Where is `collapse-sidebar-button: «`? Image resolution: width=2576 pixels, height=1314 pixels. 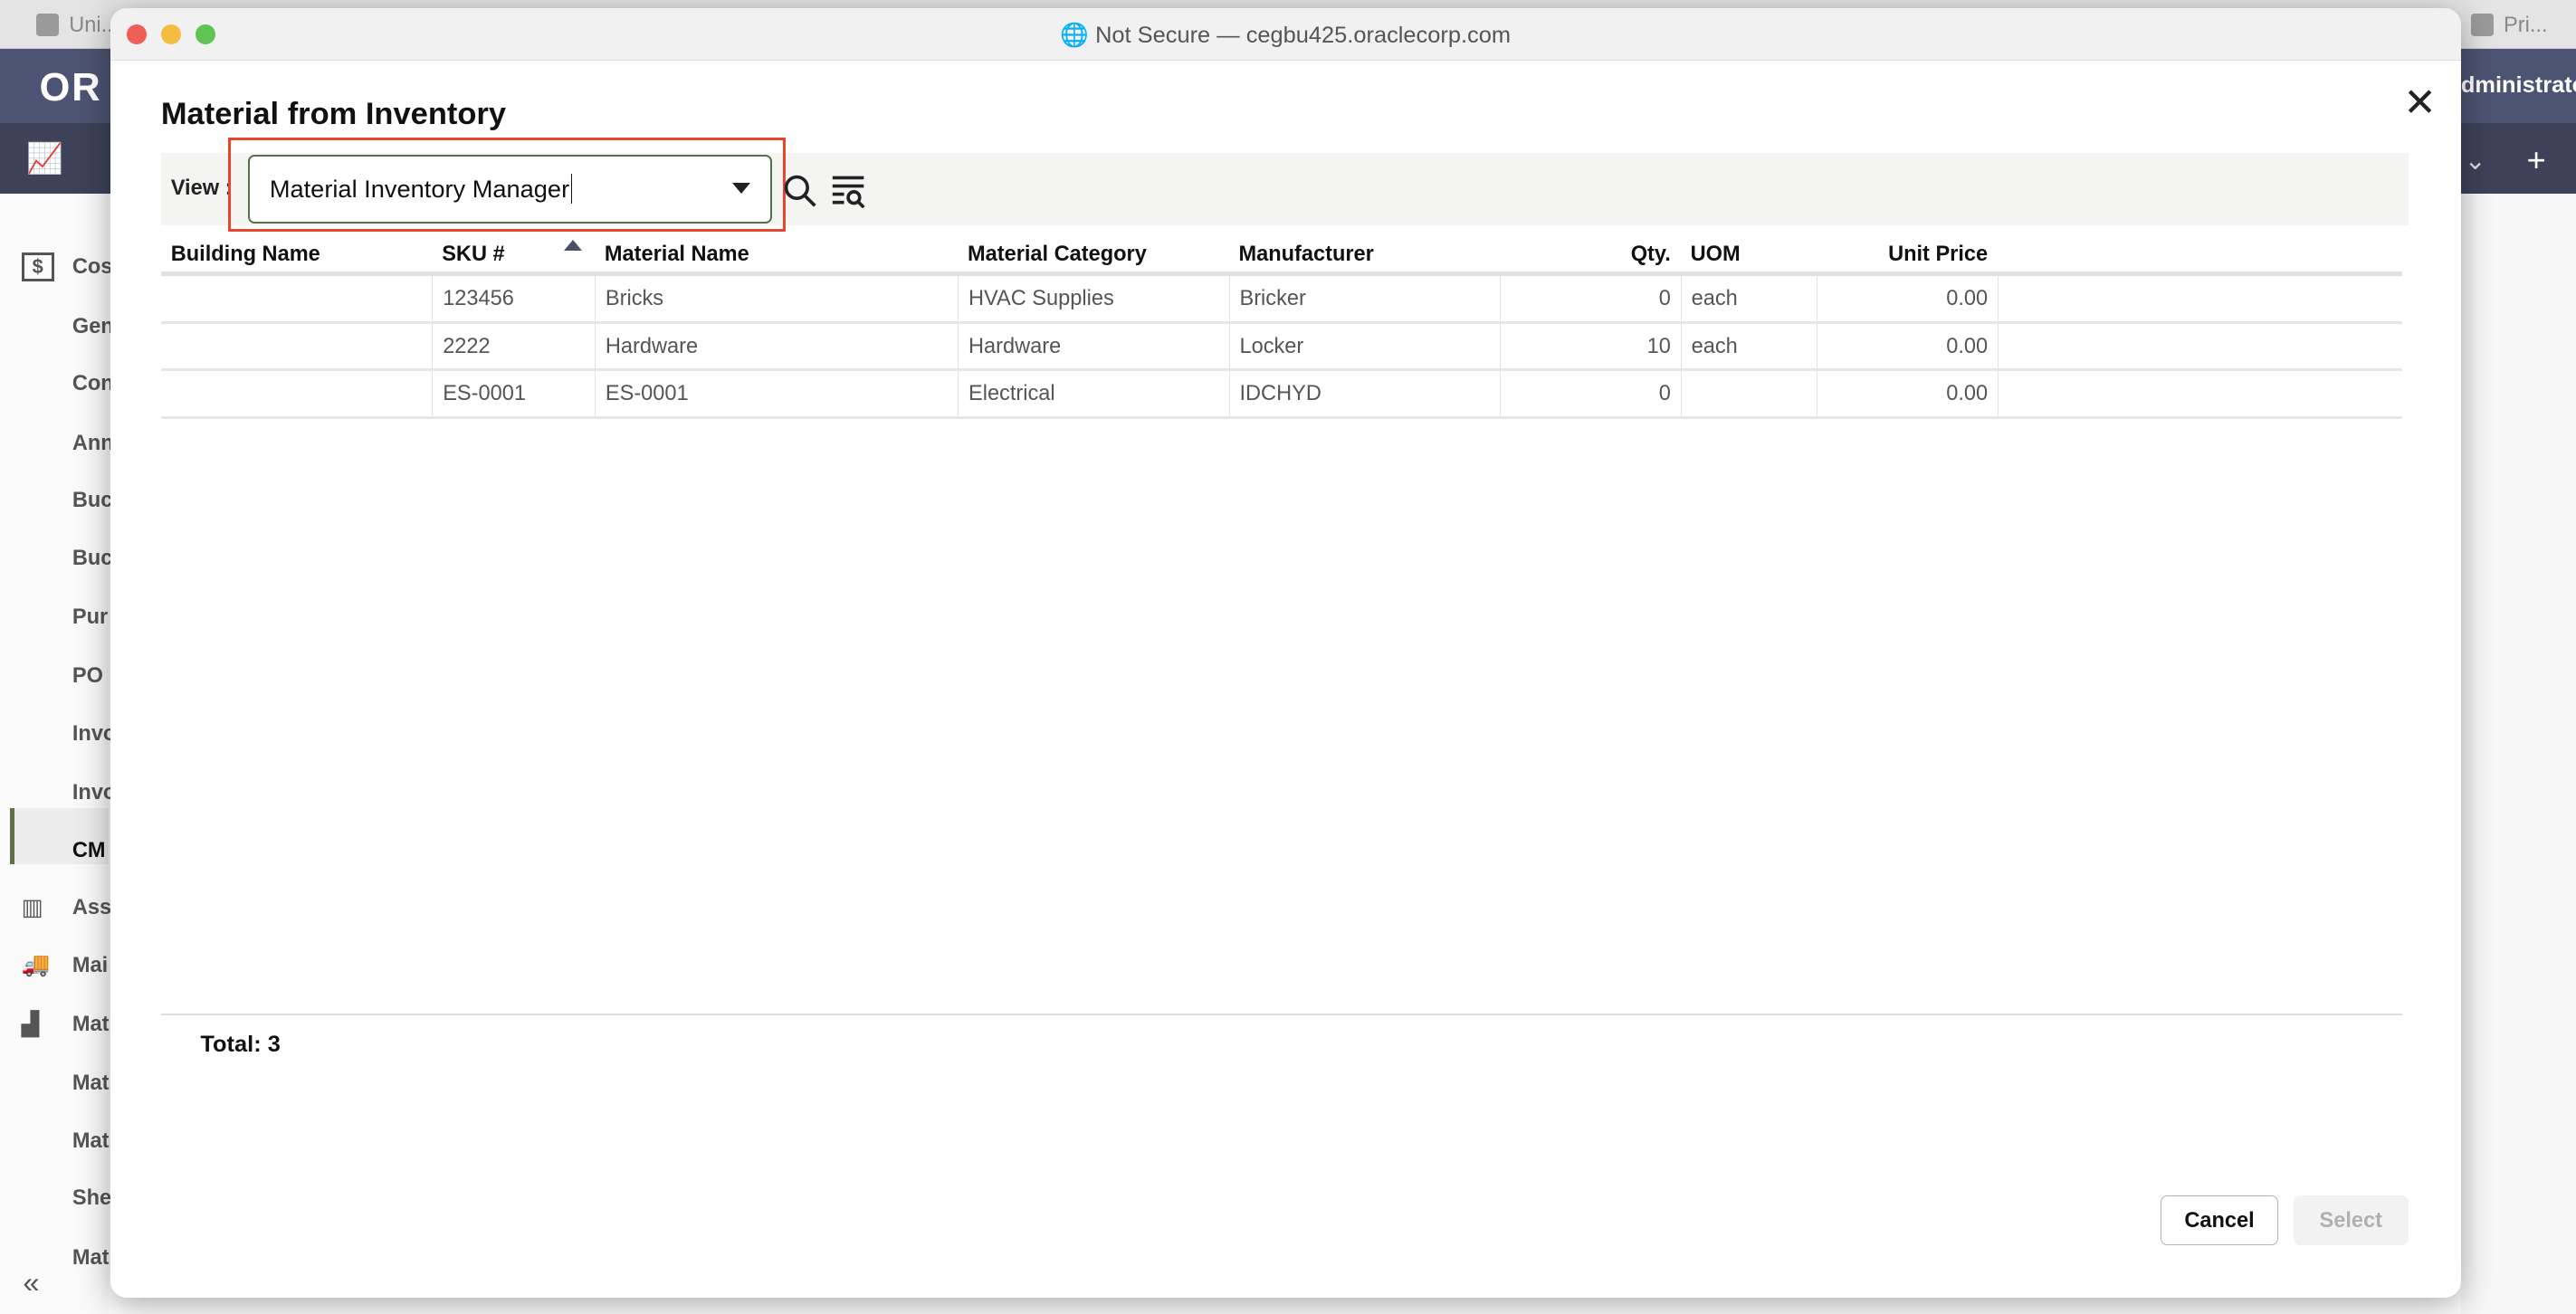
collapse-sidebar-button: « is located at coordinates (31, 1283).